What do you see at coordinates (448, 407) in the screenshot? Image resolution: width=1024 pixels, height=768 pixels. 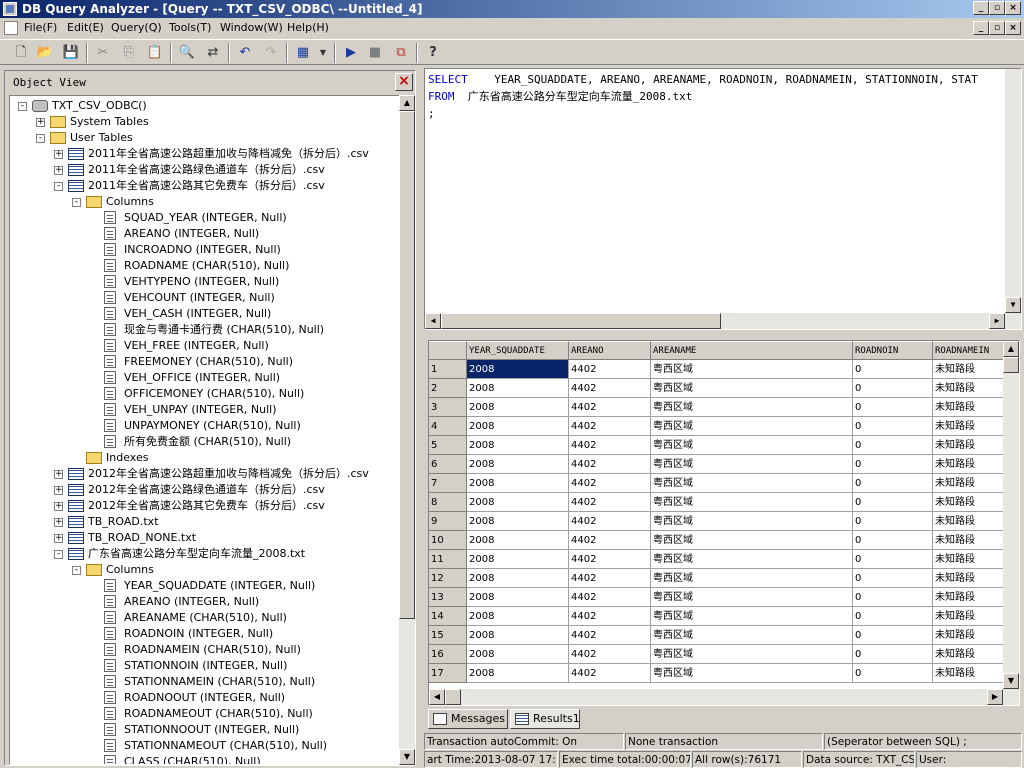 I see `row-number: 3` at bounding box center [448, 407].